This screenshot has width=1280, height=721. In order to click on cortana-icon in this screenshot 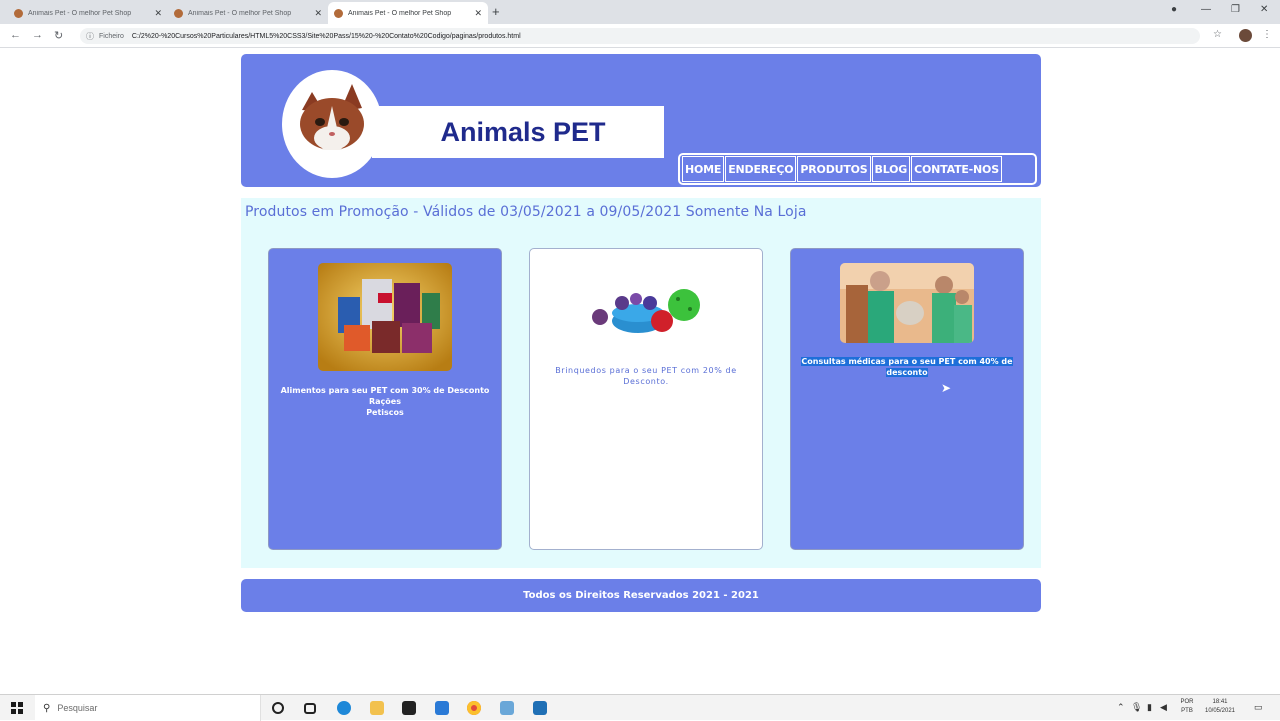, I will do `click(278, 708)`.